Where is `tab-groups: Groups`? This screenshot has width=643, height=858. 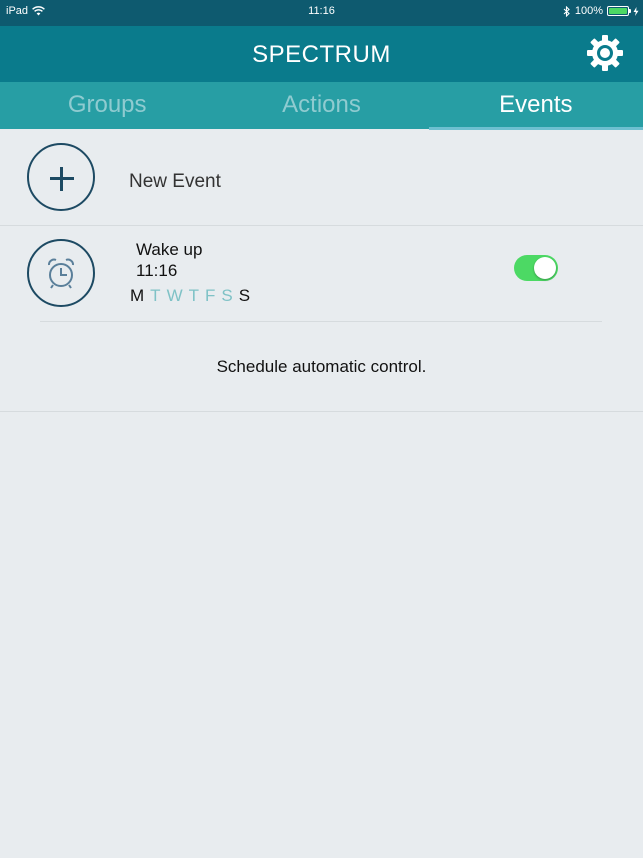 tab-groups: Groups is located at coordinates (107, 105).